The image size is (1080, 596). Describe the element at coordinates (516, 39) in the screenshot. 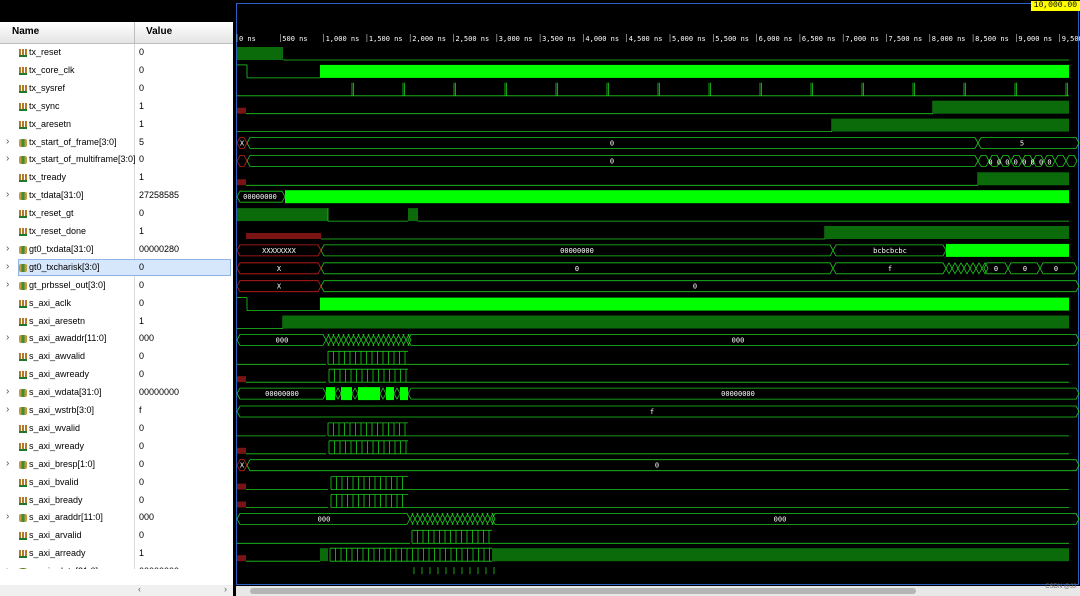

I see `time-tick-label: 3,000 ns` at that location.